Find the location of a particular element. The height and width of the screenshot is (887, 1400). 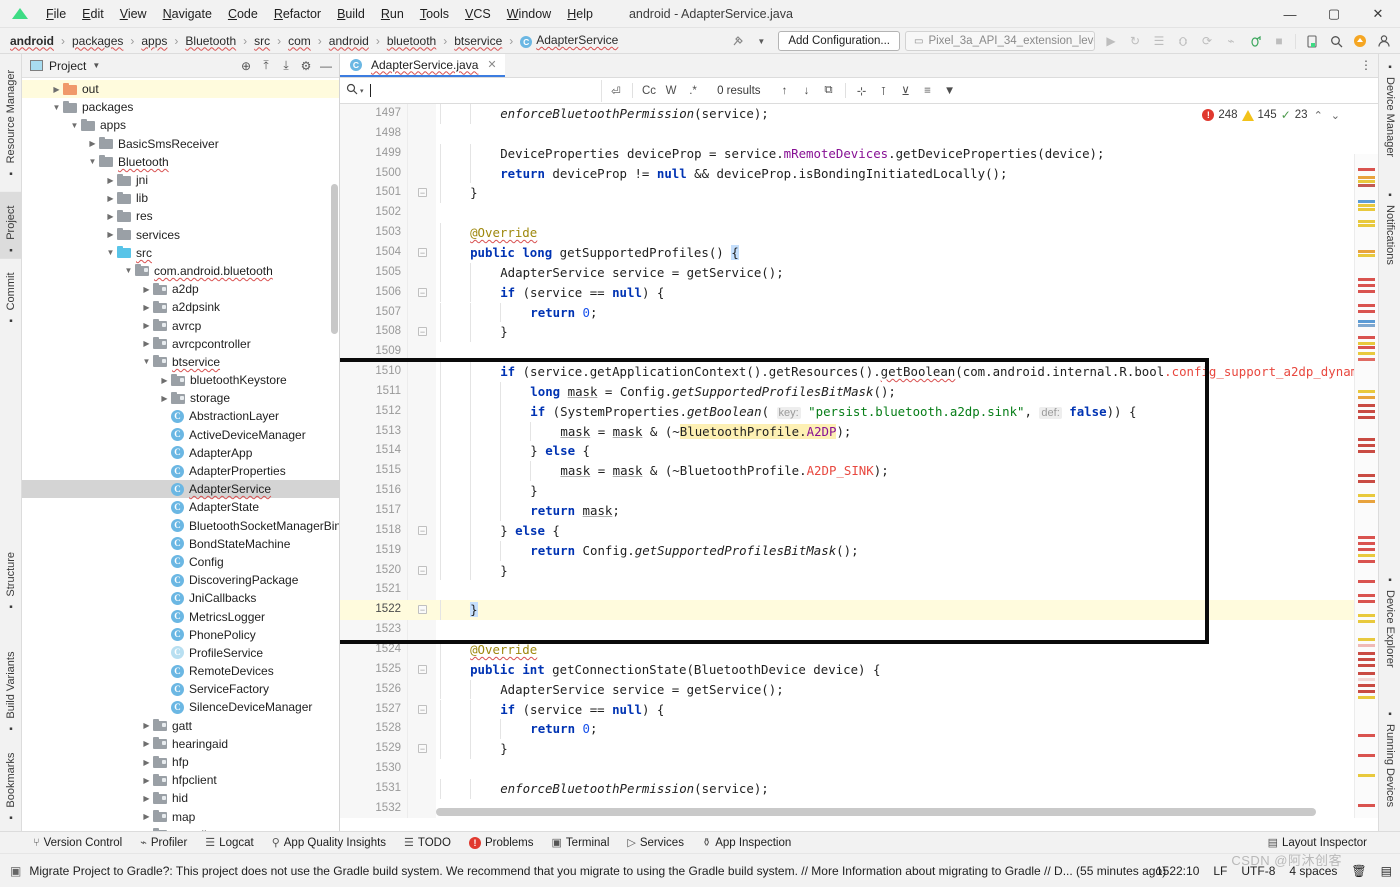

code-line: public long getSupportedProfiles() { is located at coordinates (907, 252).